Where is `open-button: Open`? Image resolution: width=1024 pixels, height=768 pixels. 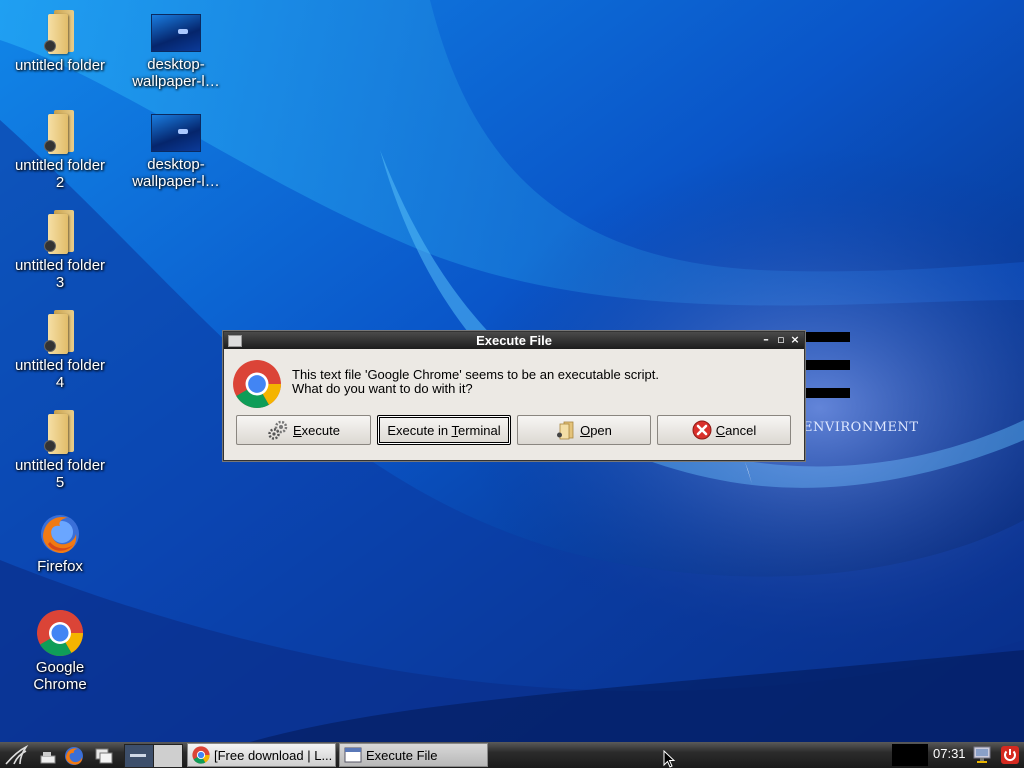 open-button: Open is located at coordinates (584, 430).